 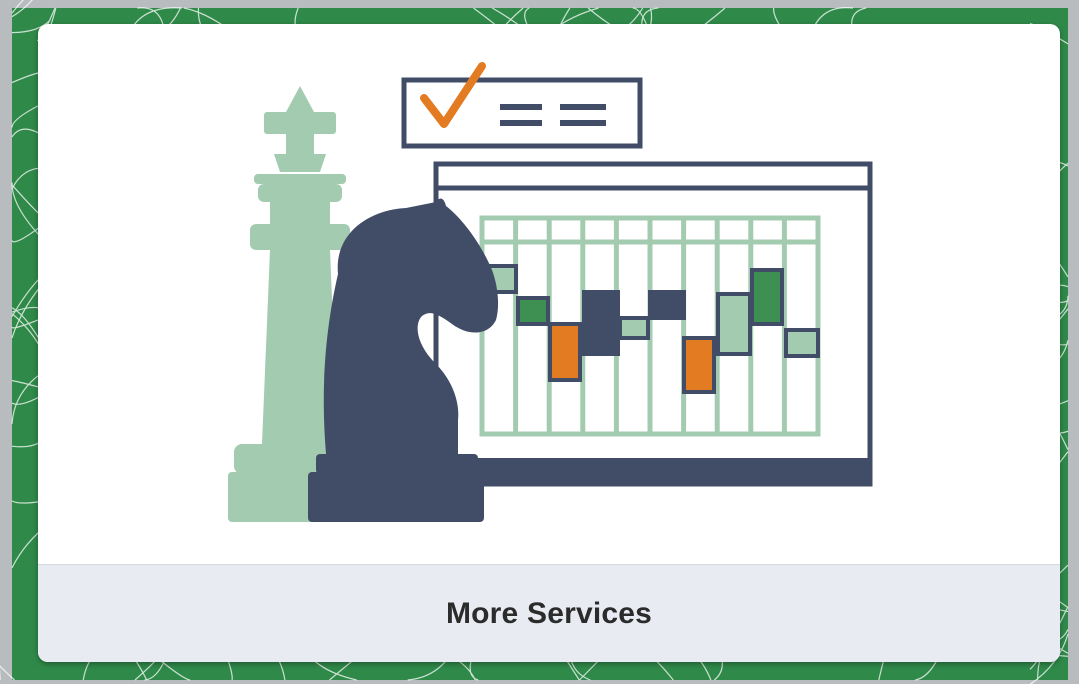 I want to click on tile-title: More Services, so click(x=549, y=613).